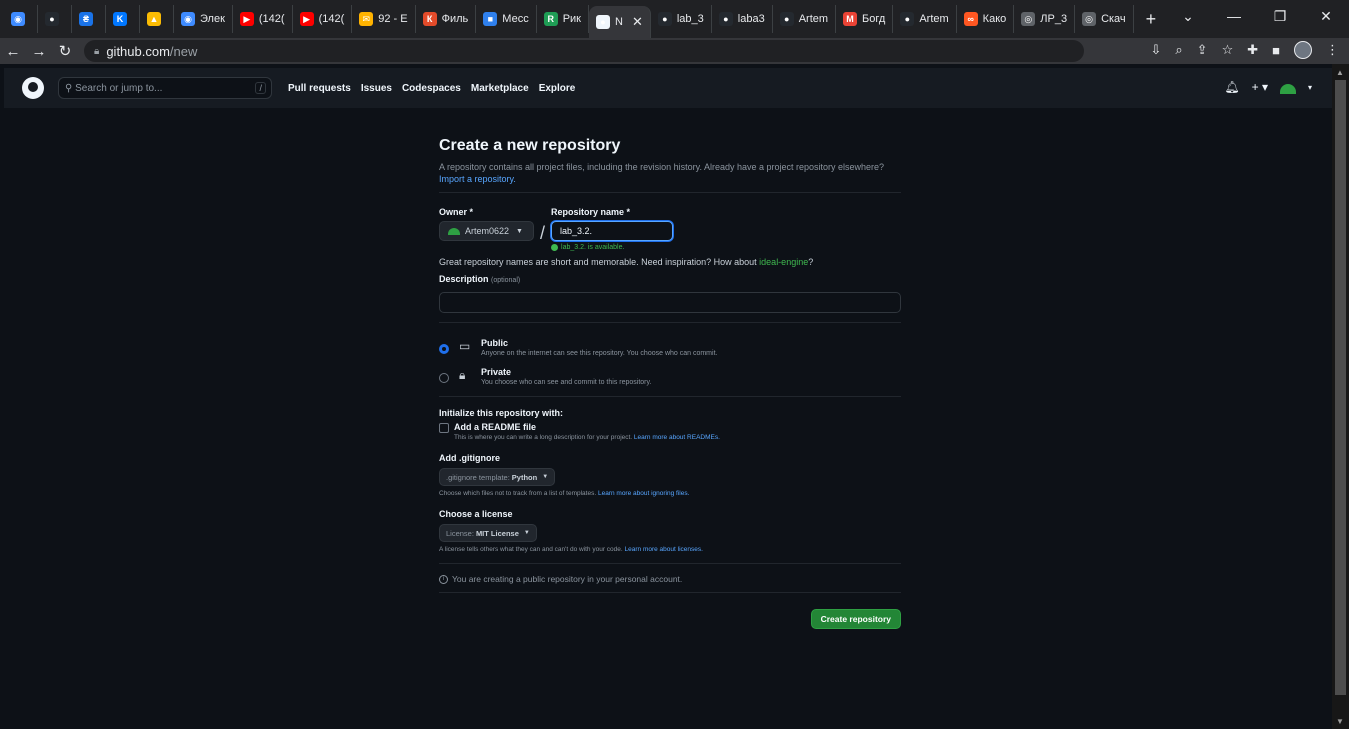  I want to click on owner-label: Owner *, so click(456, 212).